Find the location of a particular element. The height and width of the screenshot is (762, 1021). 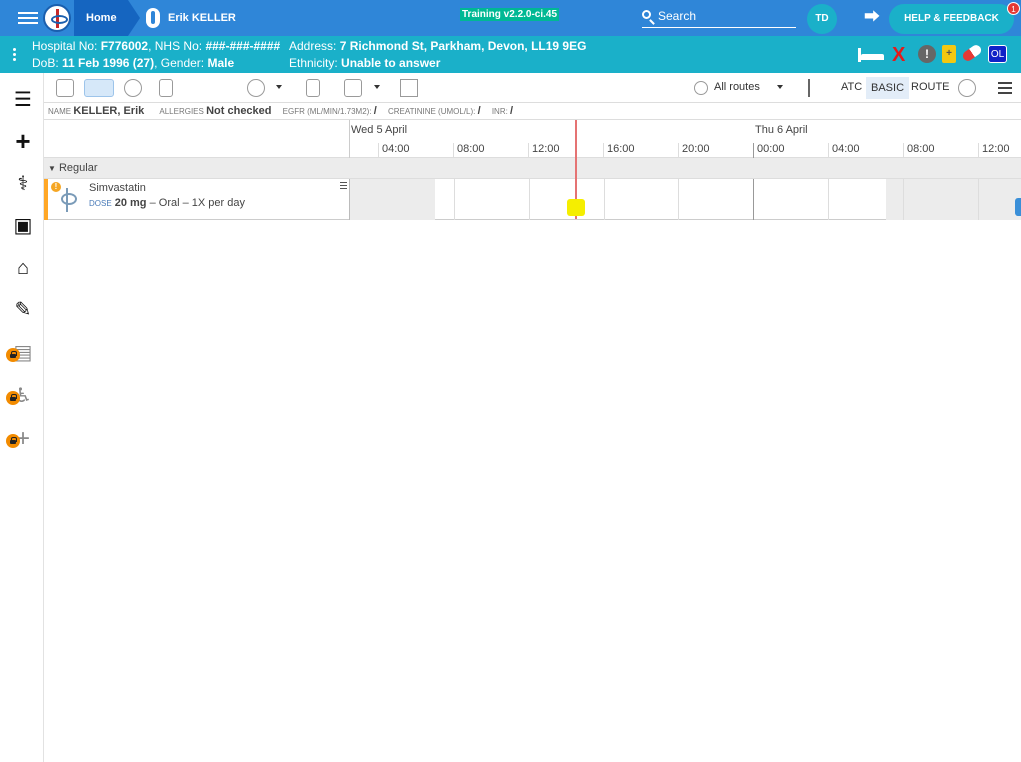

main-menu-icon is located at coordinates (28, 18).